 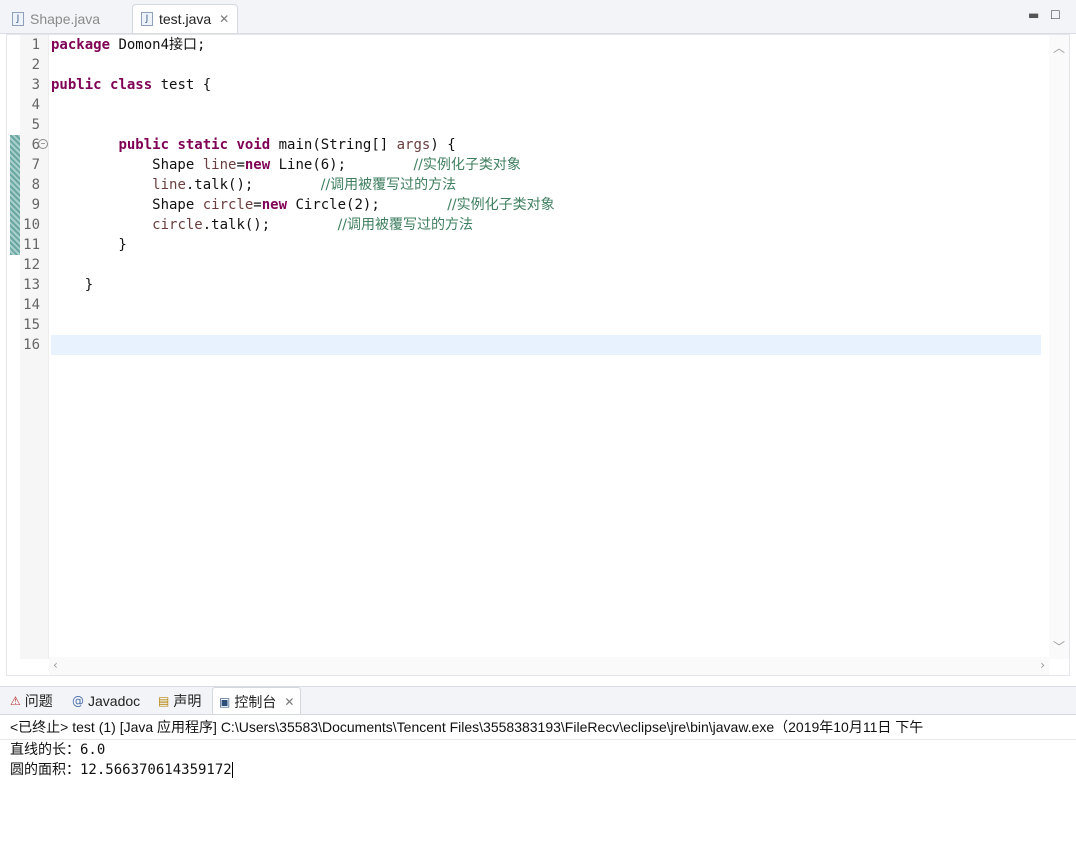 What do you see at coordinates (38, 701) in the screenshot?
I see `tab-label: 问题` at bounding box center [38, 701].